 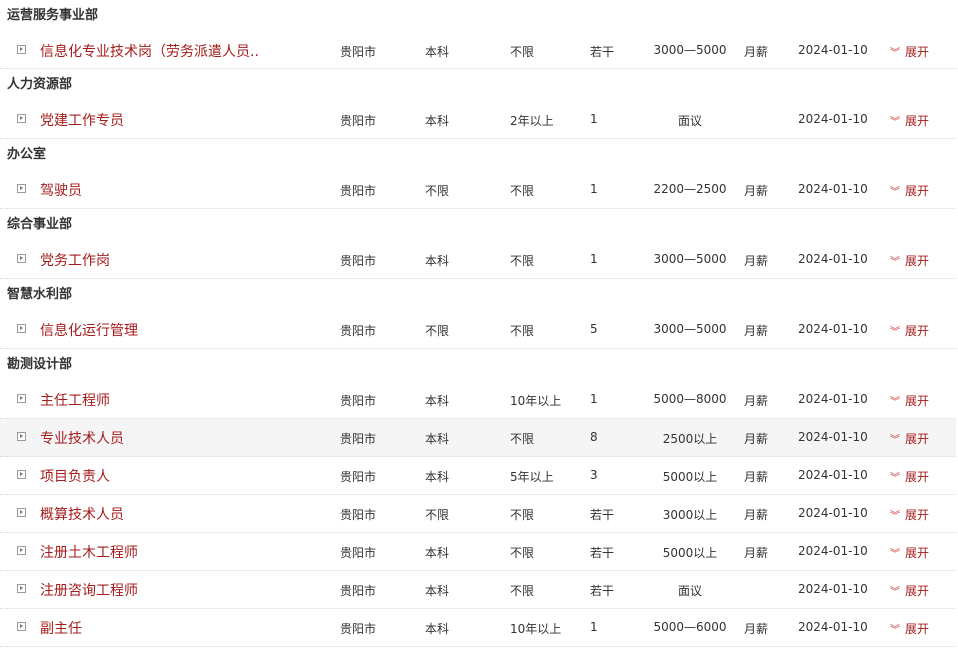 I want to click on job-title-link: 信息化运行管理, so click(x=89, y=330).